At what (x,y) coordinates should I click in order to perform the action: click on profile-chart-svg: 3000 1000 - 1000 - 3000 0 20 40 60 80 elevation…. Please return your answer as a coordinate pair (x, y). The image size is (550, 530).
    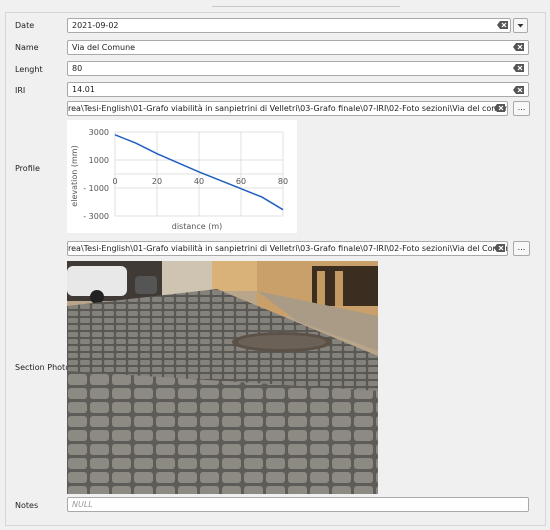
    Looking at the image, I should click on (179, 179).